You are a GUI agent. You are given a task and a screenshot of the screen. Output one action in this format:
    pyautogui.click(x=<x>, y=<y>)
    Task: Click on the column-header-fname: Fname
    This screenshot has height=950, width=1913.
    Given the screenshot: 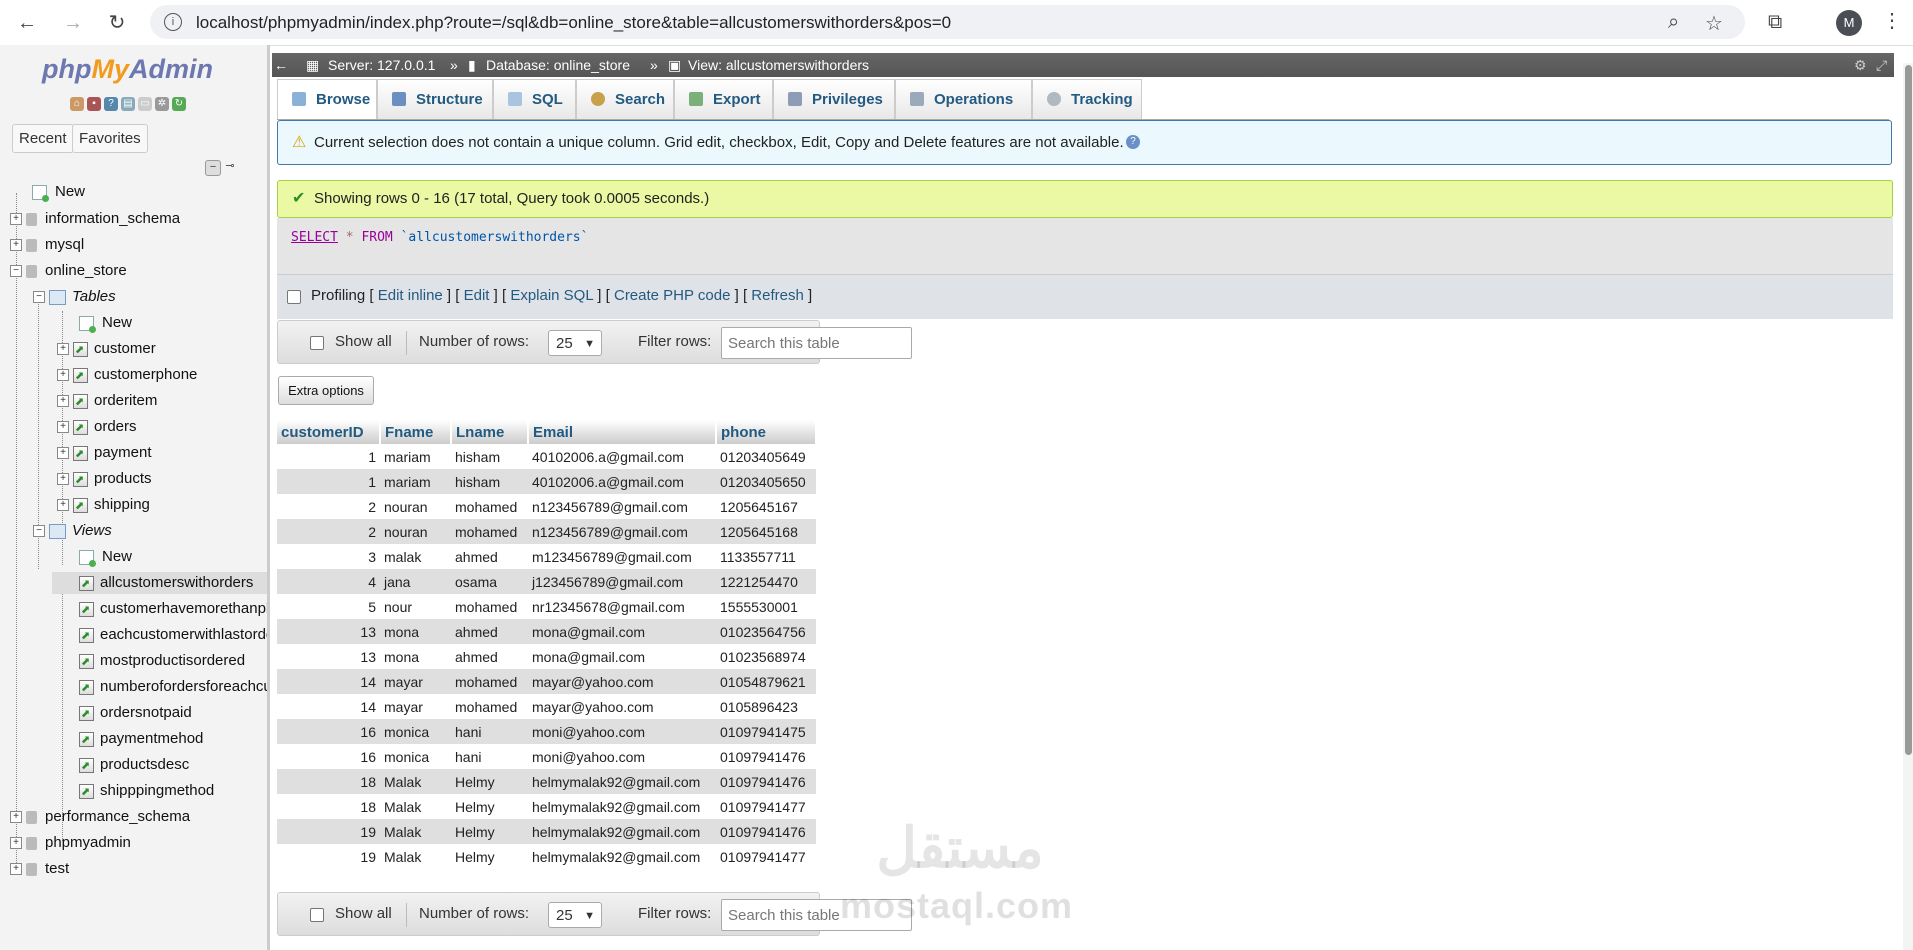 What is the action you would take?
    pyautogui.click(x=416, y=432)
    